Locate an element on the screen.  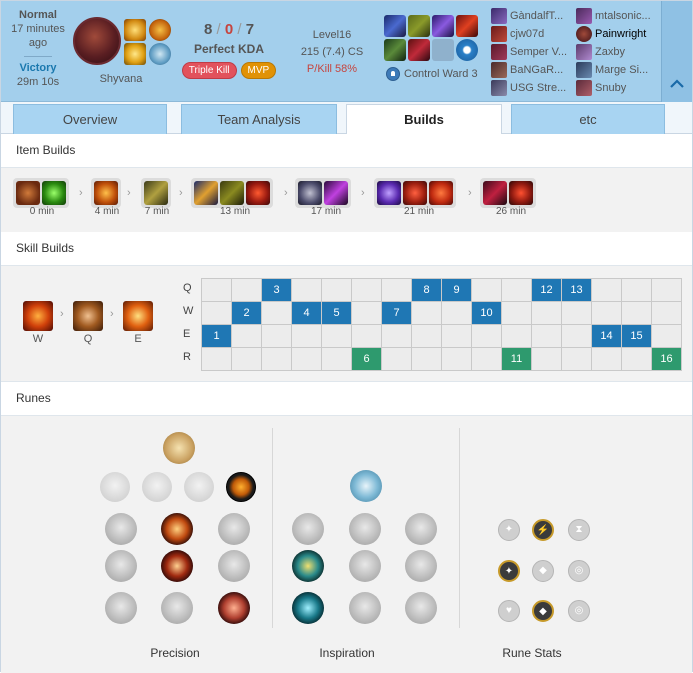
rune-stats-title: Rune Stats is located at coordinates (532, 653).